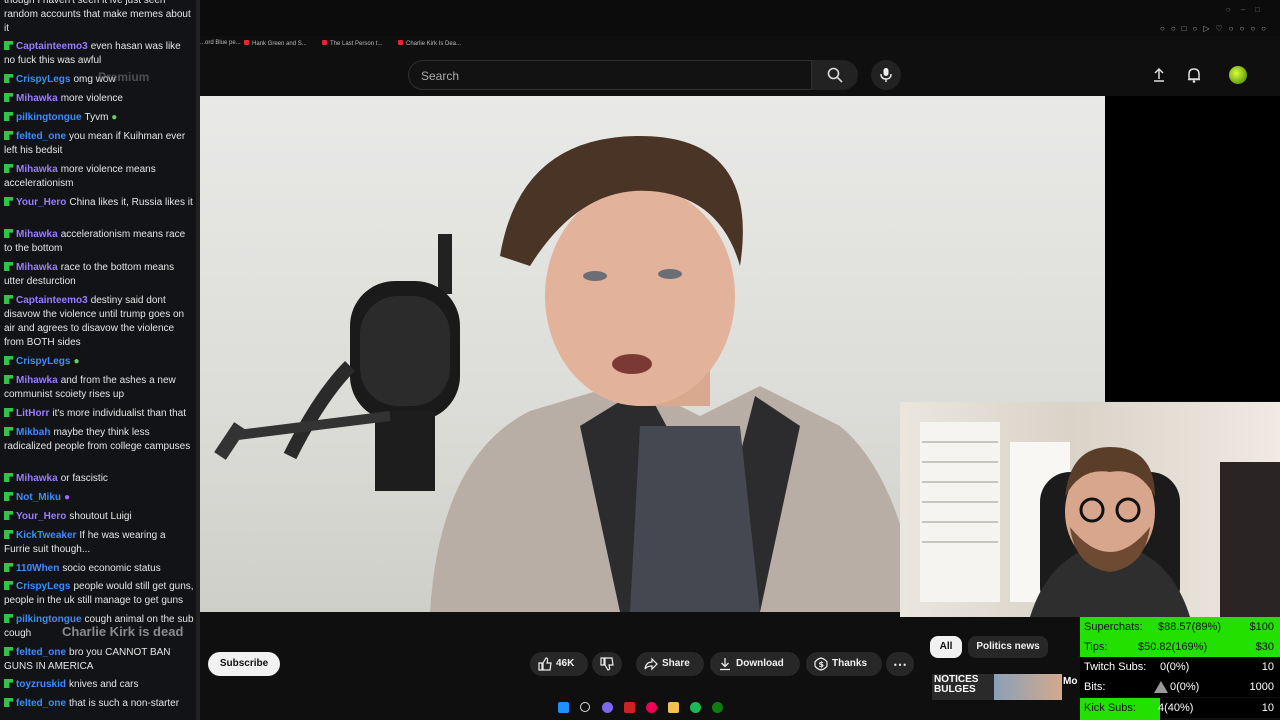  I want to click on chat-username: KickTweaker, so click(46, 535).